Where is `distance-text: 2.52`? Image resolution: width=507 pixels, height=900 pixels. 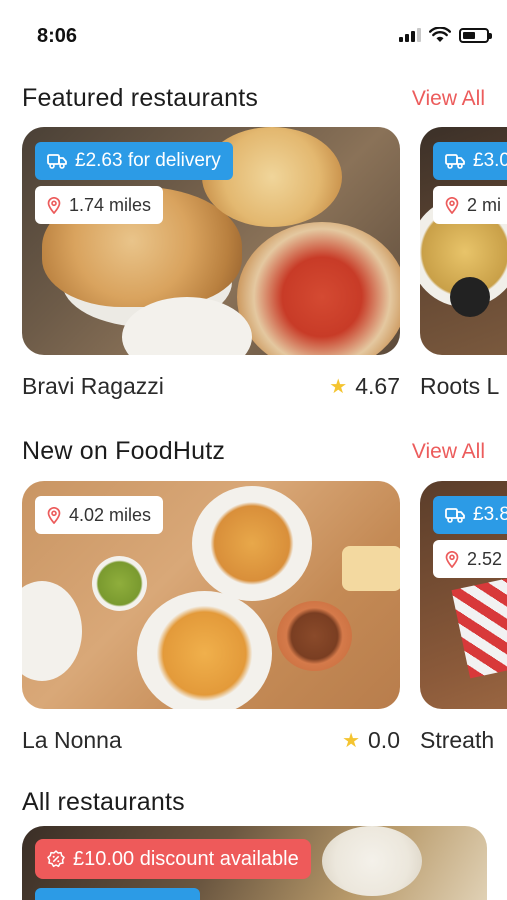 distance-text: 2.52 is located at coordinates (485, 558).